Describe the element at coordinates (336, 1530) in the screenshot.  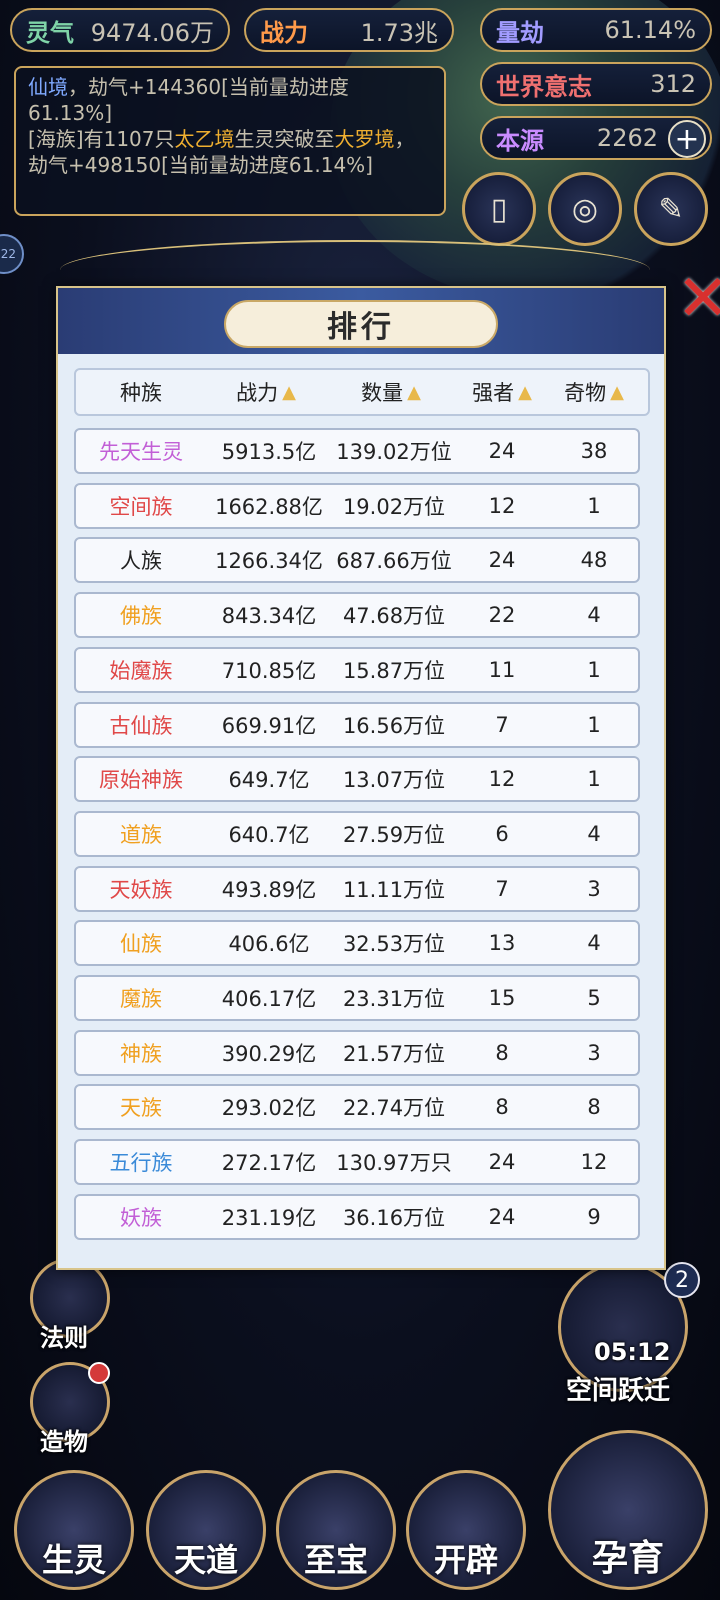
I see `nav-zhi-bao: 至宝` at that location.